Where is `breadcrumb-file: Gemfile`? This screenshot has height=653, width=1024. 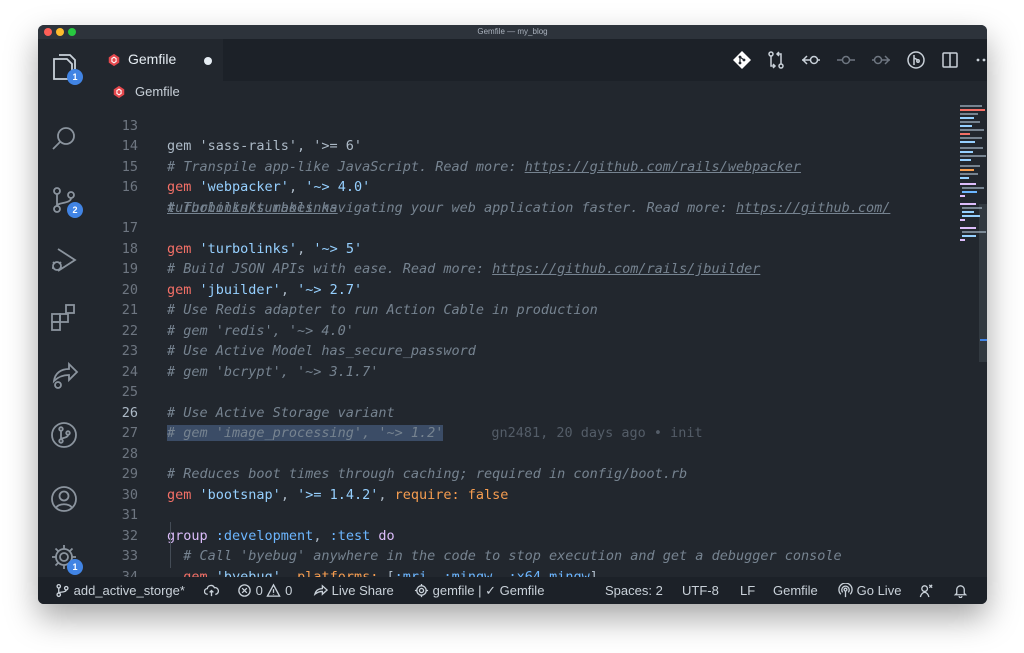 breadcrumb-file: Gemfile is located at coordinates (157, 91).